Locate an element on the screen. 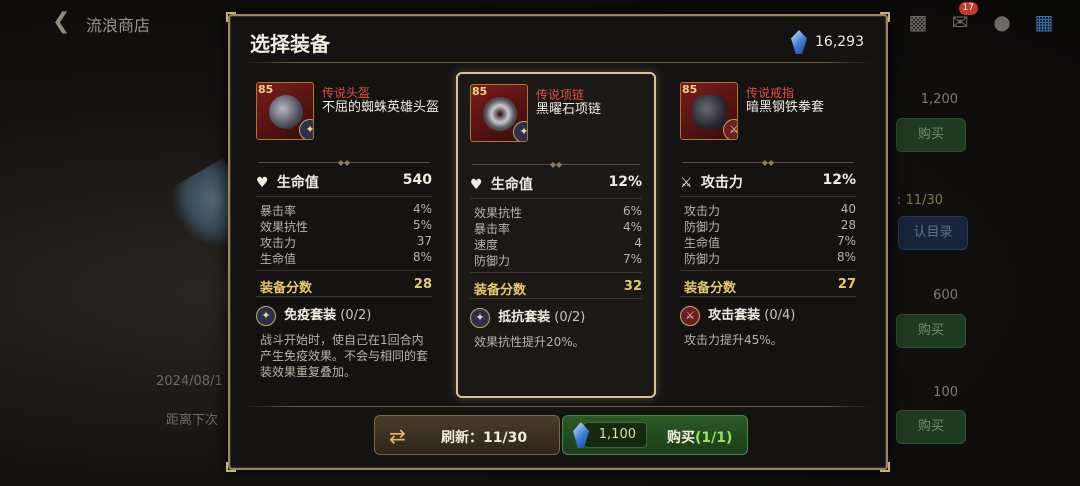 The image size is (1080, 486). sub-stats: 暴击率 4% 效果抗性 5% 攻击力 37 生命值 8% is located at coordinates (346, 234).